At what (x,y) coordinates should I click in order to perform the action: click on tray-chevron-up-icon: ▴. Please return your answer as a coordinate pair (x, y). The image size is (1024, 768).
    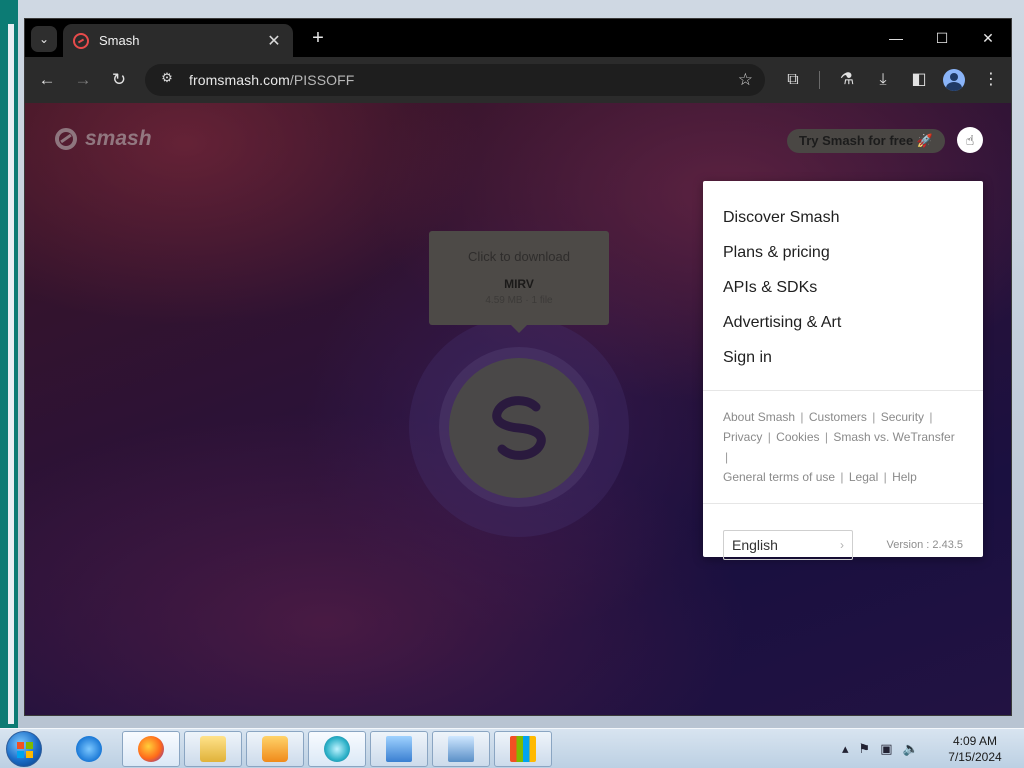
    Looking at the image, I should click on (845, 749).